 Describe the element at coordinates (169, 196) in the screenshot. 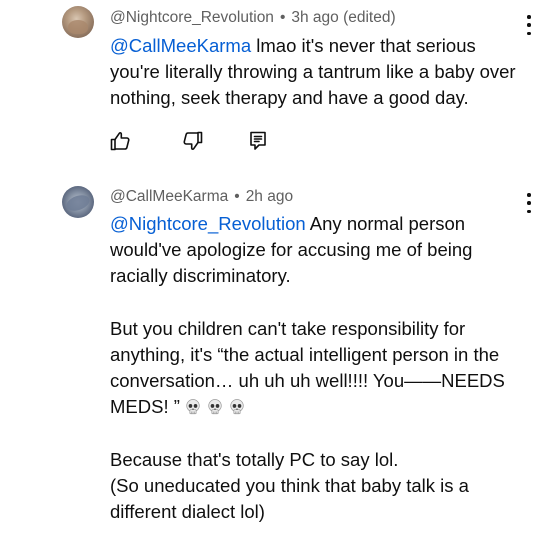

I see `username: @CallMeeKarma` at that location.